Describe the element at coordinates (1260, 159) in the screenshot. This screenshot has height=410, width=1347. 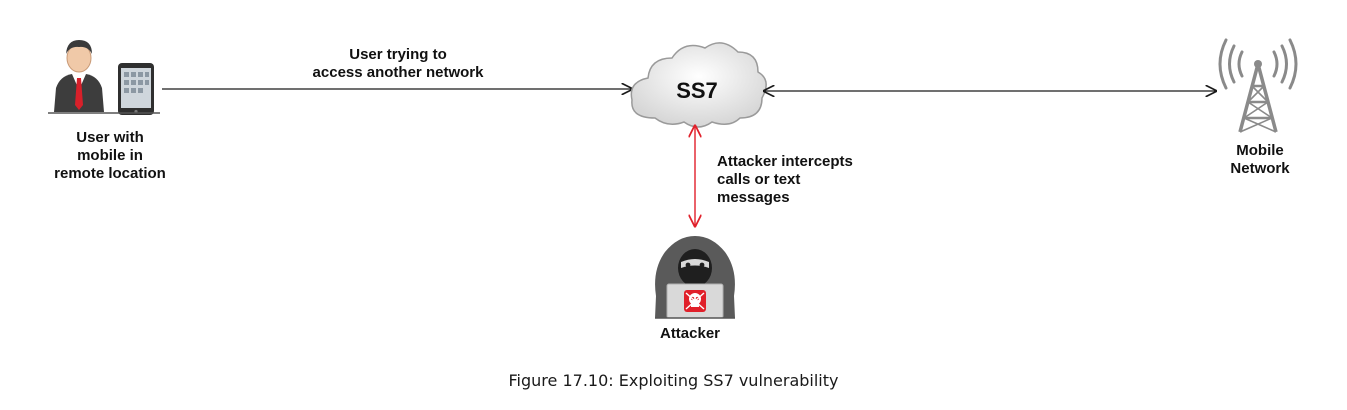
I see `mobile-network-label: Mobile Network` at that location.